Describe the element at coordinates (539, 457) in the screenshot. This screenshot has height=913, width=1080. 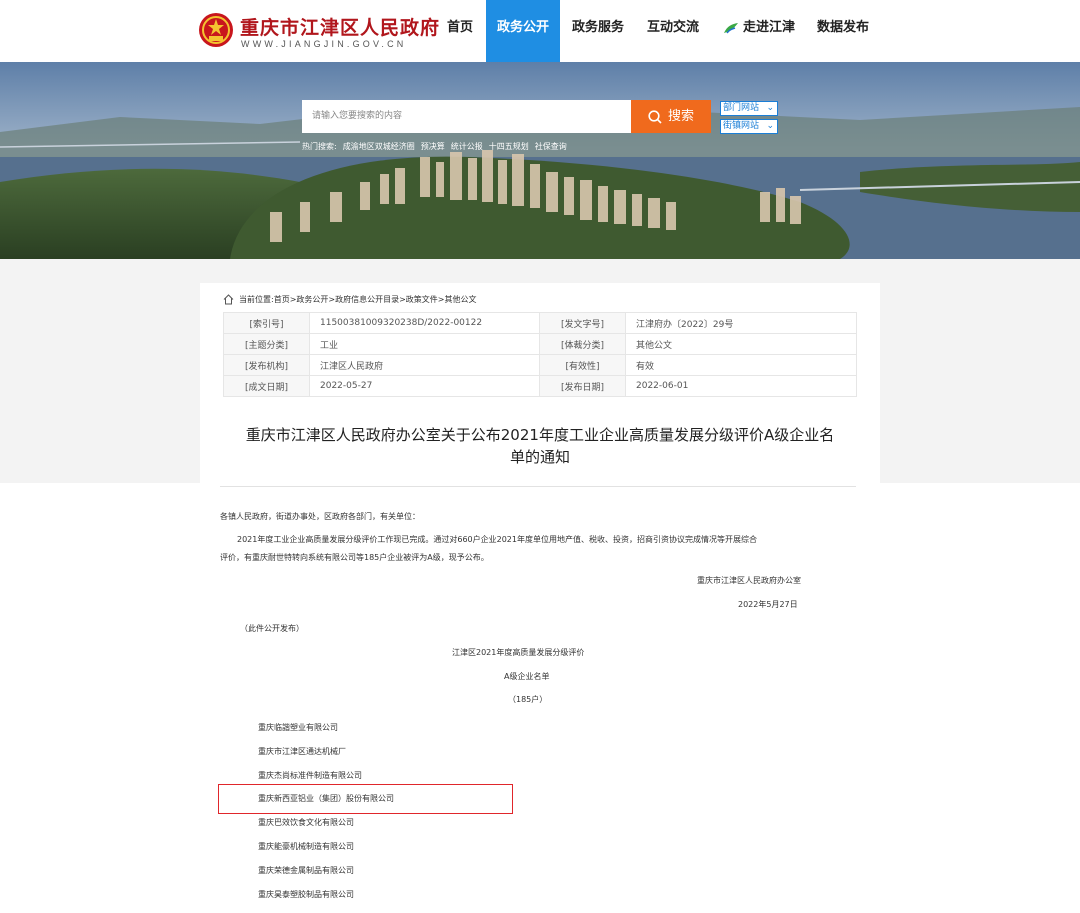
I see `document-title-line: 单的通知` at that location.